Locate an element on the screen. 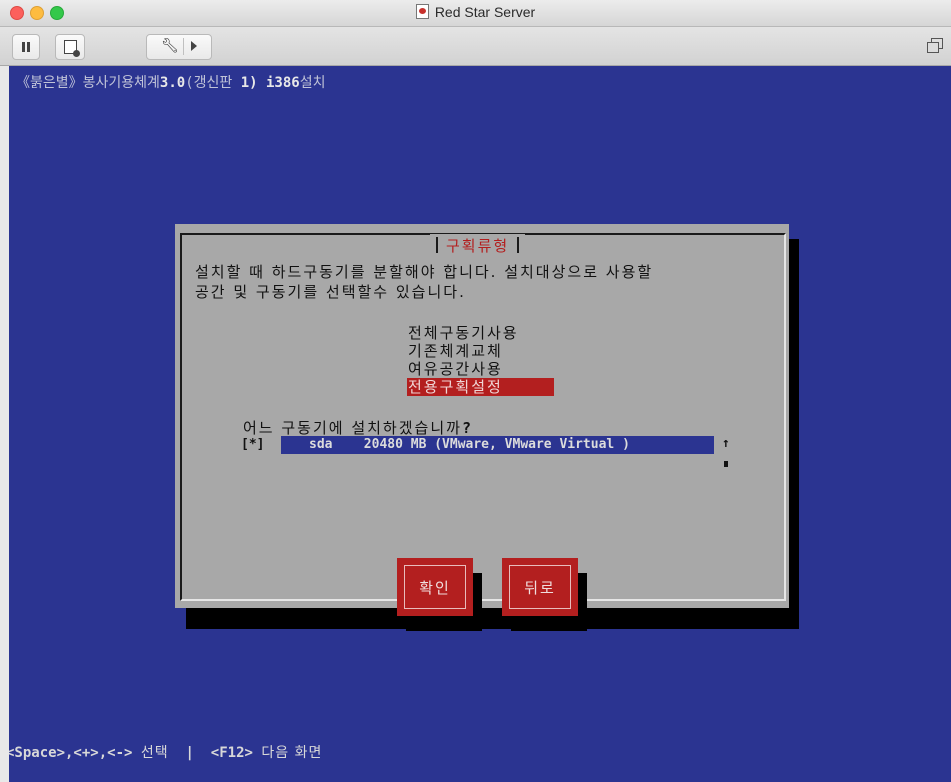 This screenshot has width=951, height=782. ok-button-label: 확인 is located at coordinates (435, 587).